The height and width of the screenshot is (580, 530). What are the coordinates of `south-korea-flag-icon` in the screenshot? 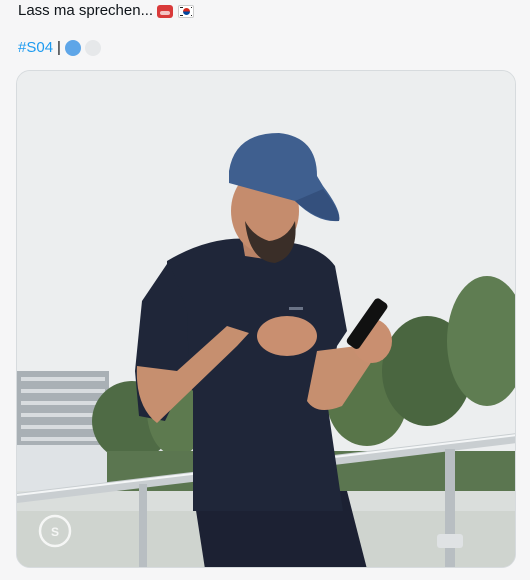 It's located at (186, 11).